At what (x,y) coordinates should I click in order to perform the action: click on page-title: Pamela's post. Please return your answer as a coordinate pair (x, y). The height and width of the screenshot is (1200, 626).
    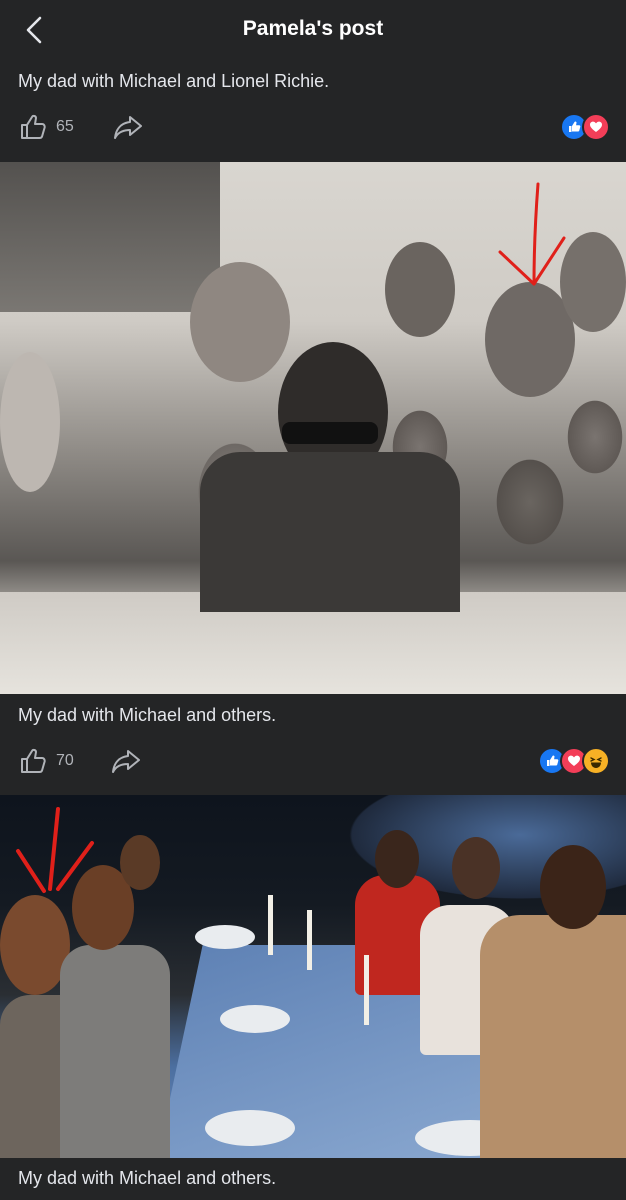
    Looking at the image, I should click on (313, 28).